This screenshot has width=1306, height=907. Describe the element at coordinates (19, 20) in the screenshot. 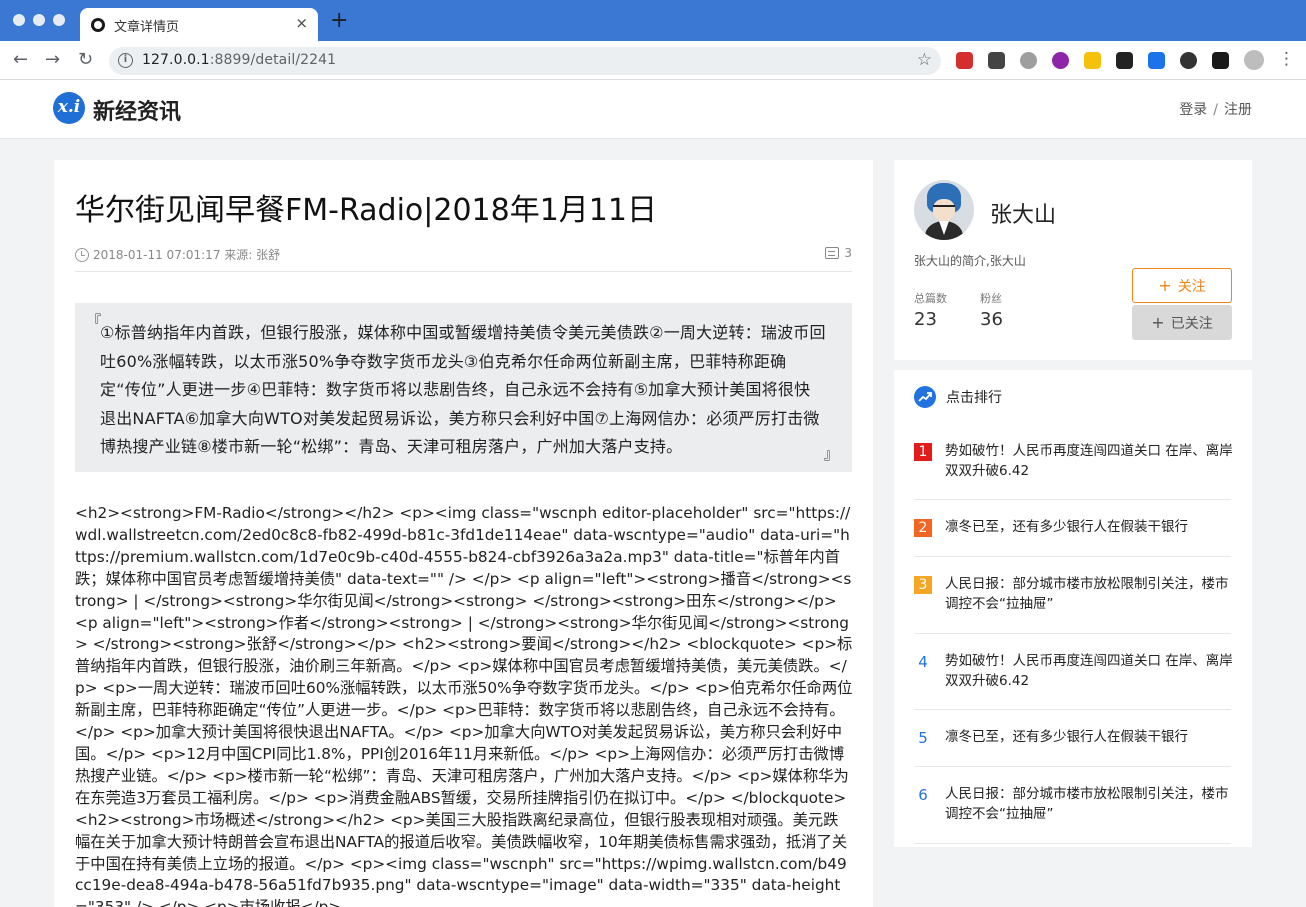

I see `window-close-dot` at that location.